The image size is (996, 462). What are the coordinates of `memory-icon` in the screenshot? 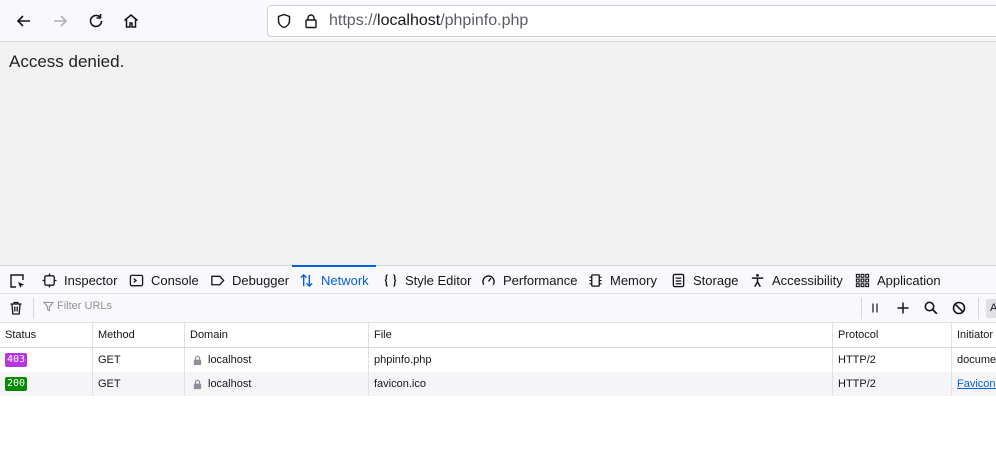 It's located at (595, 280).